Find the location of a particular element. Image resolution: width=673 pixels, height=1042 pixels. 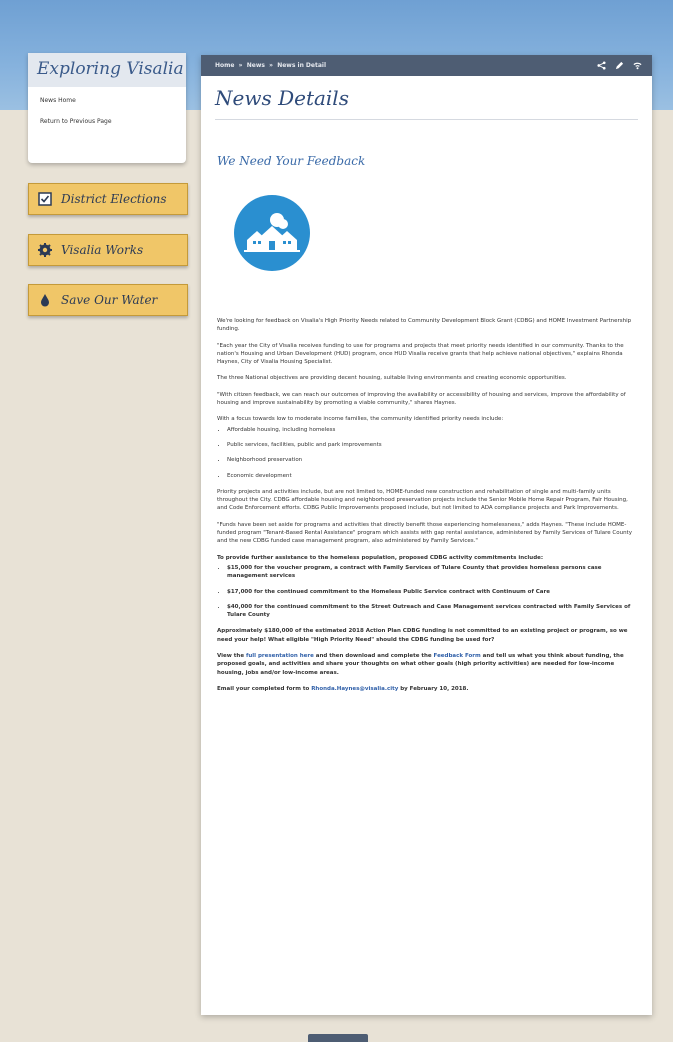

share-icon is located at coordinates (601, 65).